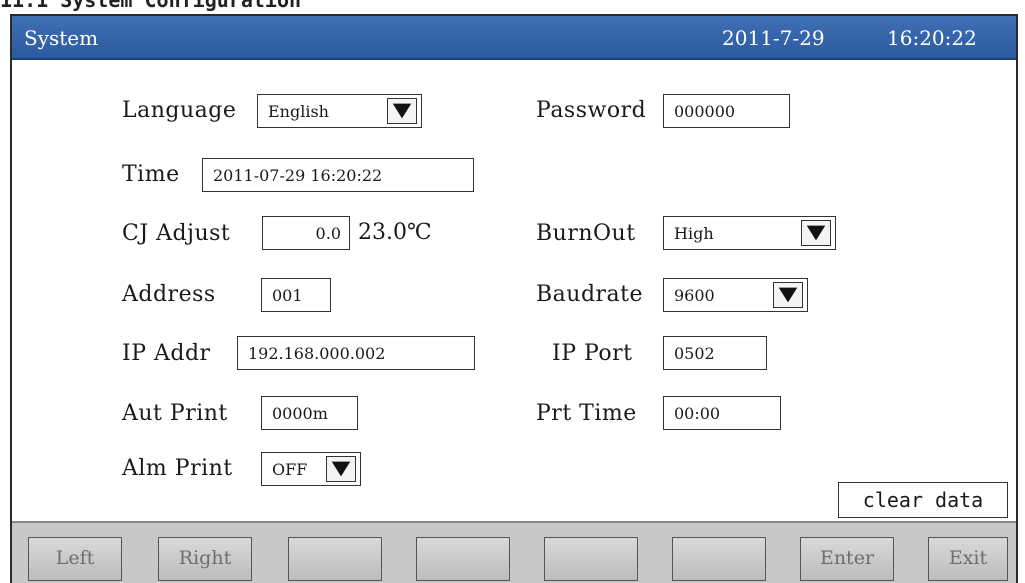 The height and width of the screenshot is (583, 1025). I want to click on language-select: English, so click(339, 111).